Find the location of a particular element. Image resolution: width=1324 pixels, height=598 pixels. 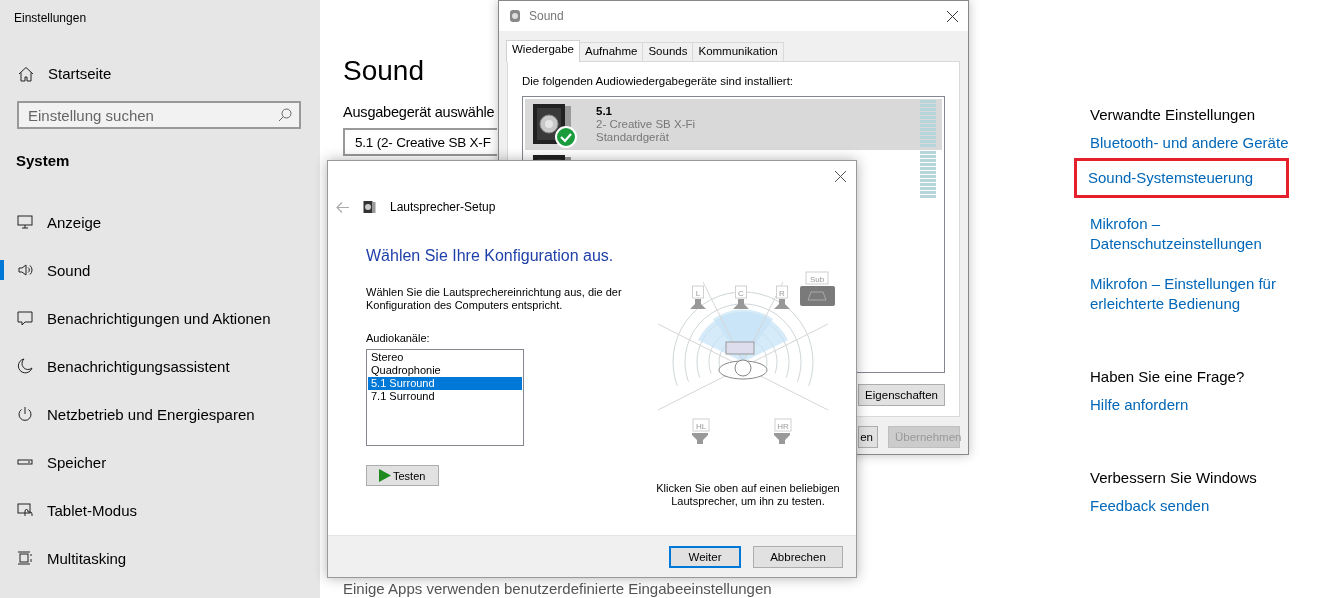

search-icon is located at coordinates (285, 115).